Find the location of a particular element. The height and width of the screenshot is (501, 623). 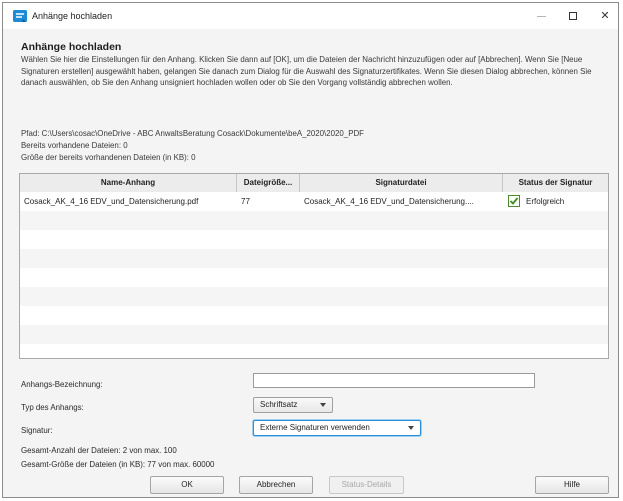

signature-select: Externe Signaturen verwenden is located at coordinates (337, 428).